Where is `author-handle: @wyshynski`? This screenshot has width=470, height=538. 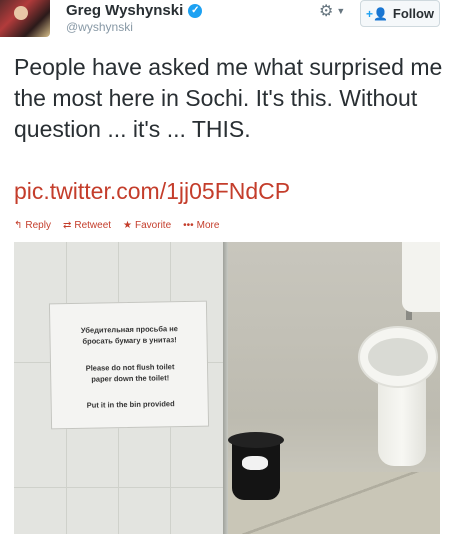
author-handle: @wyshynski is located at coordinates (99, 27).